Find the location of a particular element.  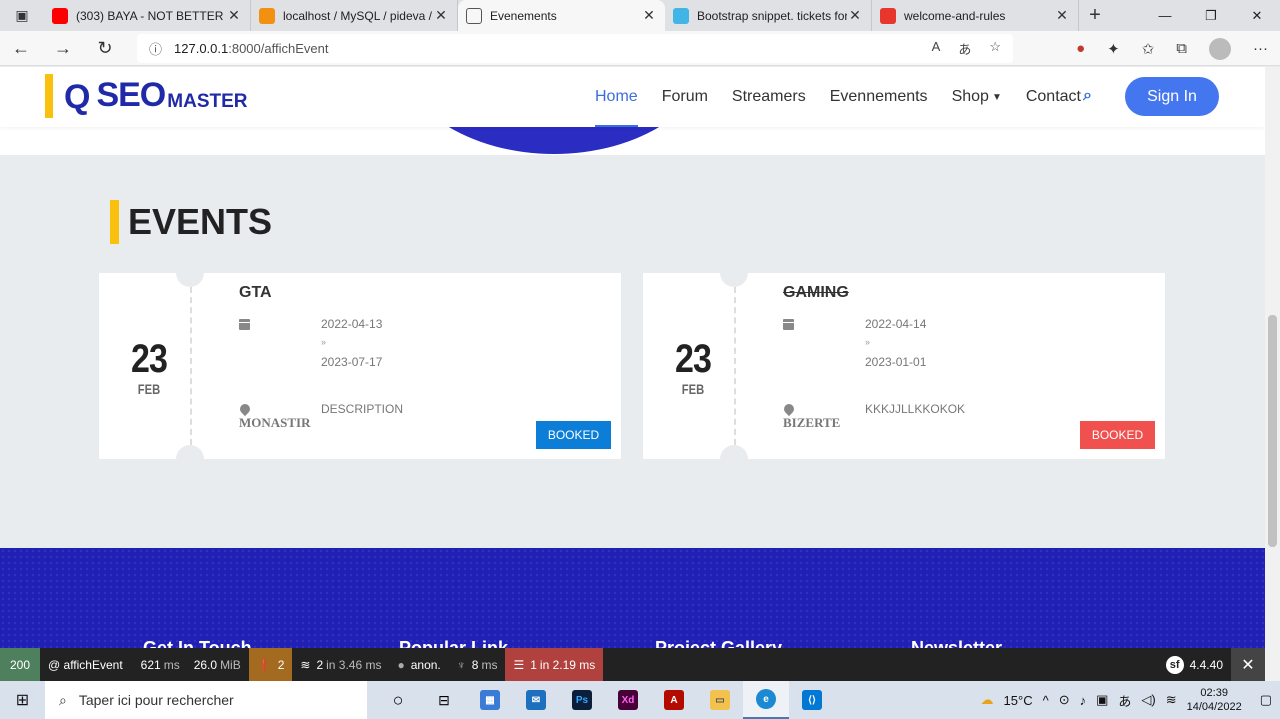

meet-now-icon: ⊙ is located at coordinates (1064, 700).